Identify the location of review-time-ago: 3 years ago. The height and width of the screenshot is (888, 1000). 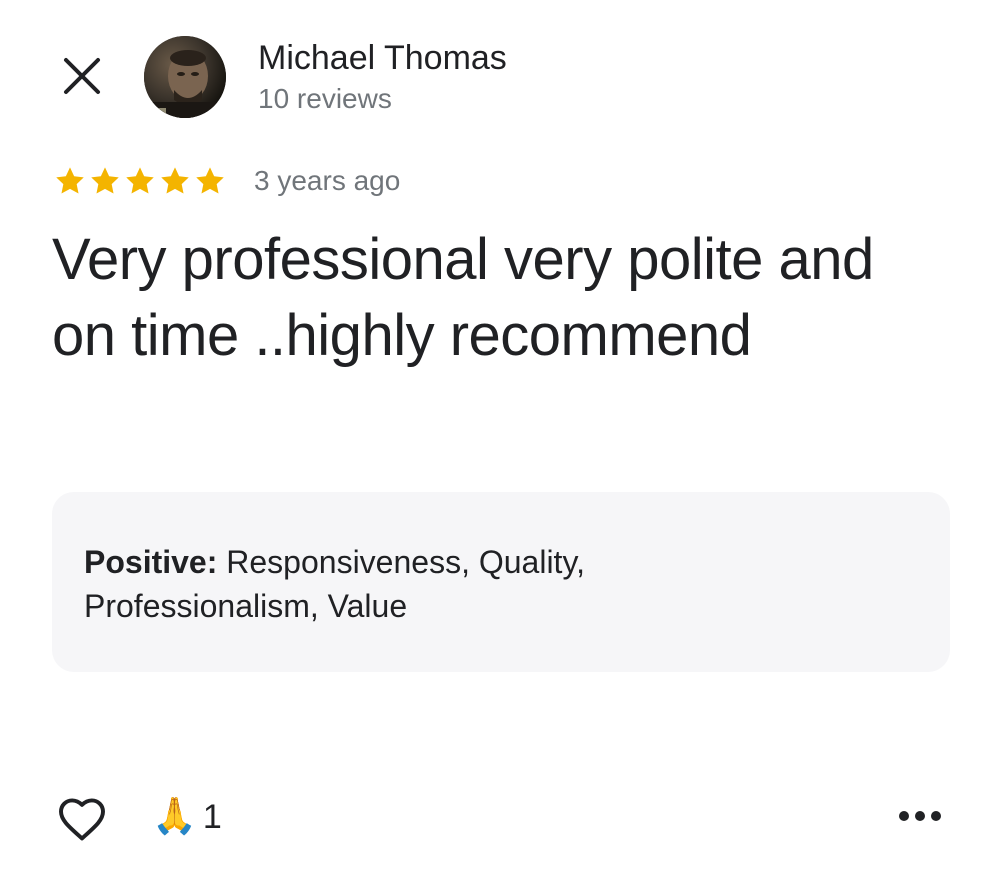
(327, 180).